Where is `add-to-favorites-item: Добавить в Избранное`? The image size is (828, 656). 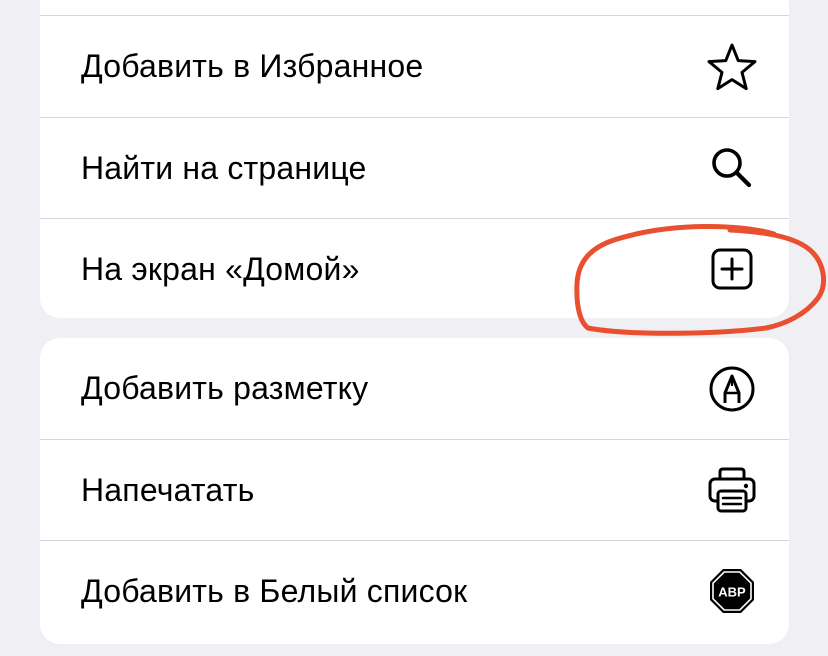
add-to-favorites-item: Добавить в Избранное is located at coordinates (414, 66).